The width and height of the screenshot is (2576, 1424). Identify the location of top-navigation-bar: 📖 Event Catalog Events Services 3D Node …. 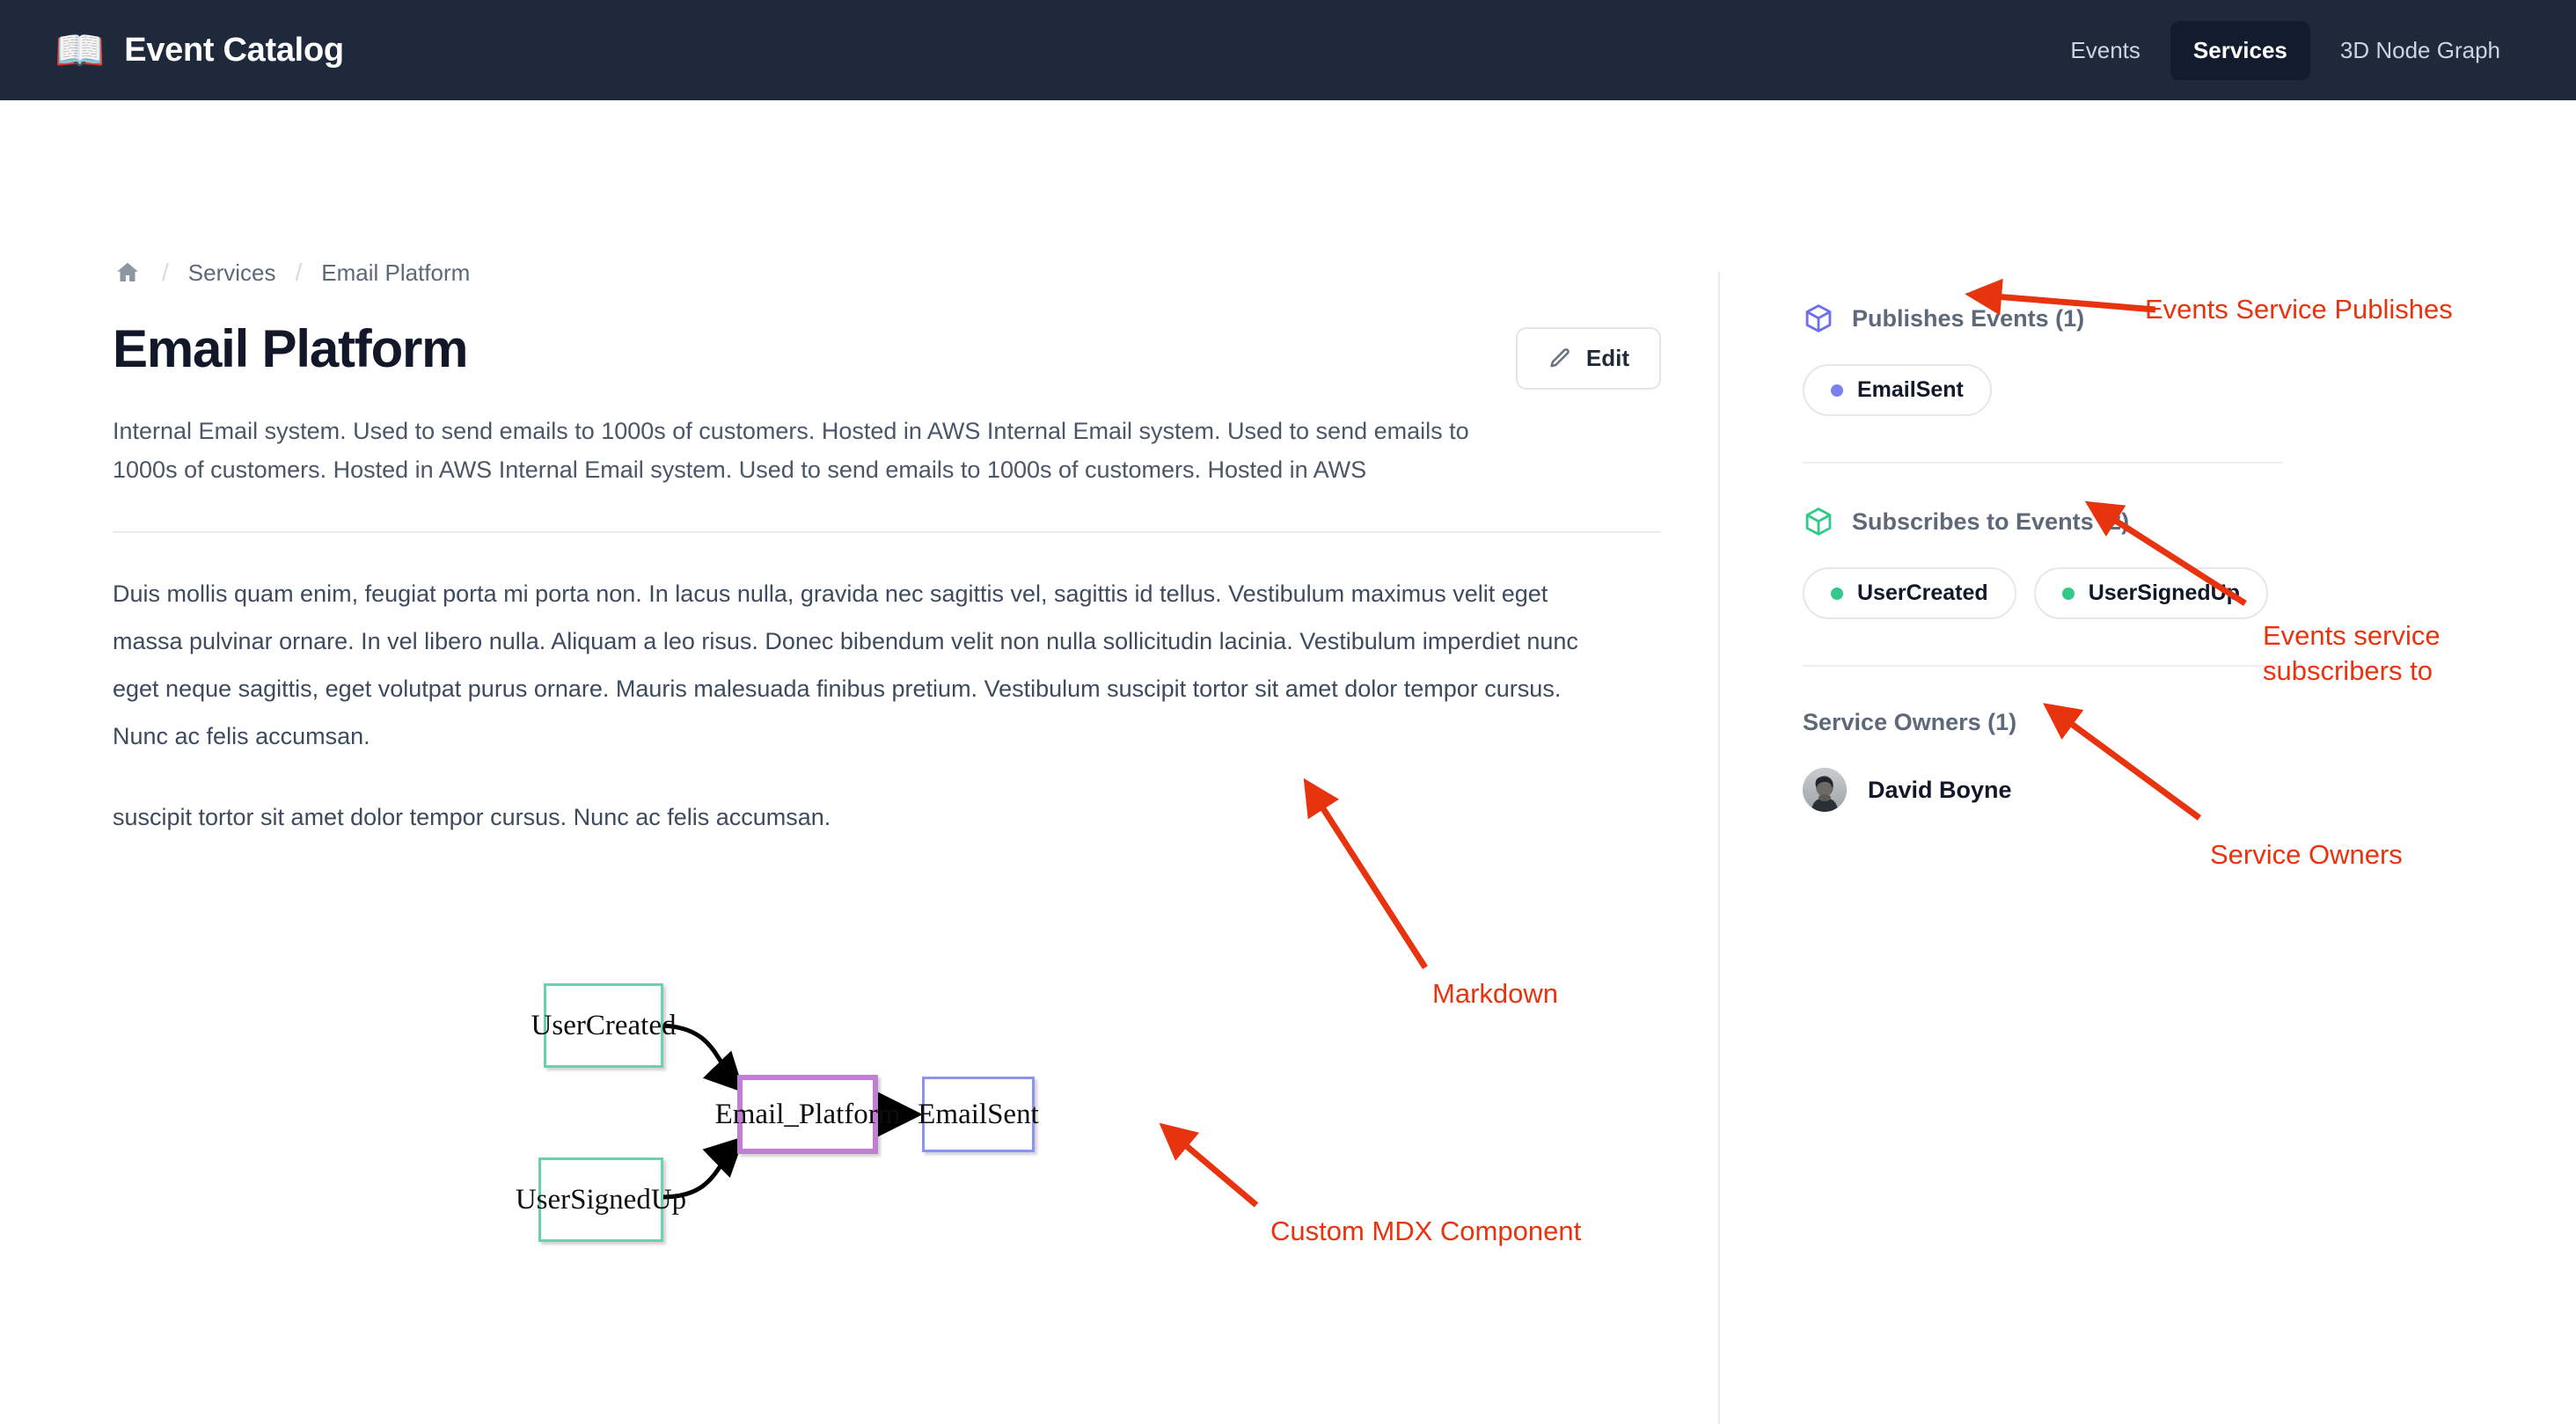
(1288, 50).